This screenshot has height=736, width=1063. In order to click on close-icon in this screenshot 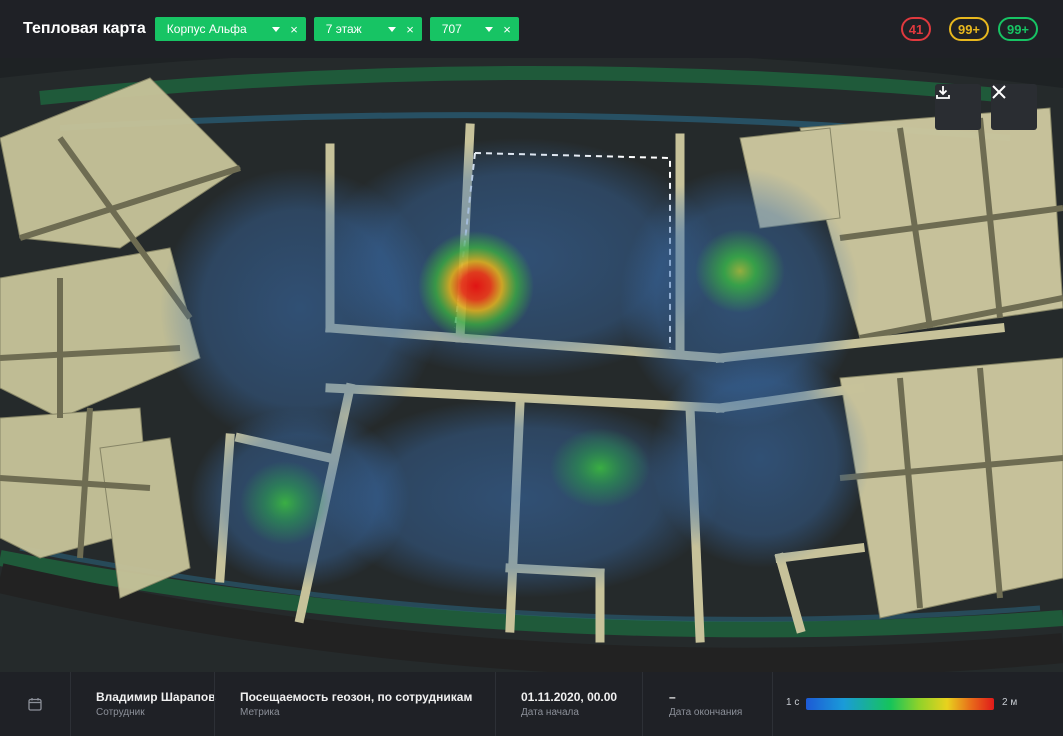, I will do `click(999, 92)`.